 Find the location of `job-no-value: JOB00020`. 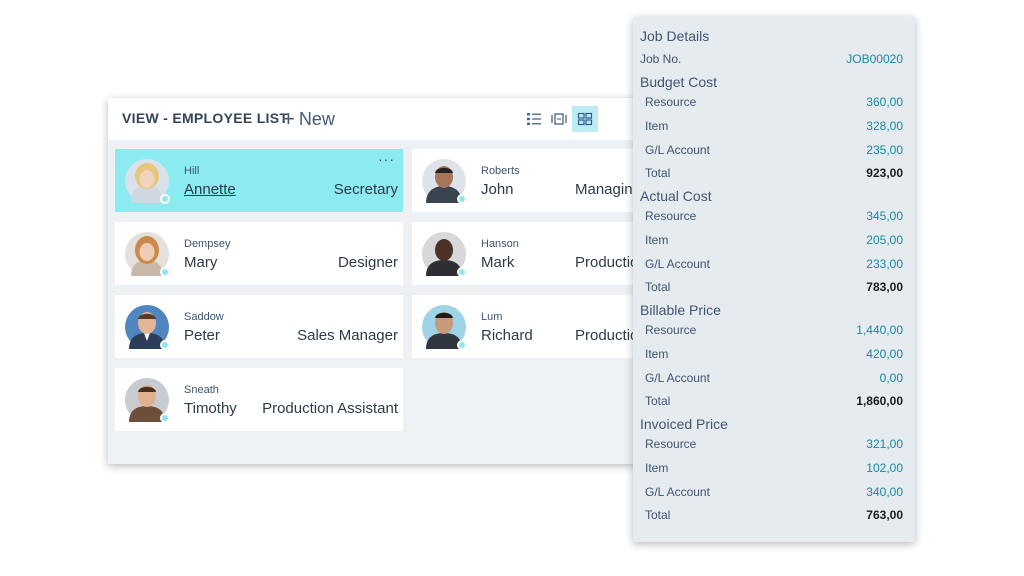

job-no-value: JOB00020 is located at coordinates (874, 59).